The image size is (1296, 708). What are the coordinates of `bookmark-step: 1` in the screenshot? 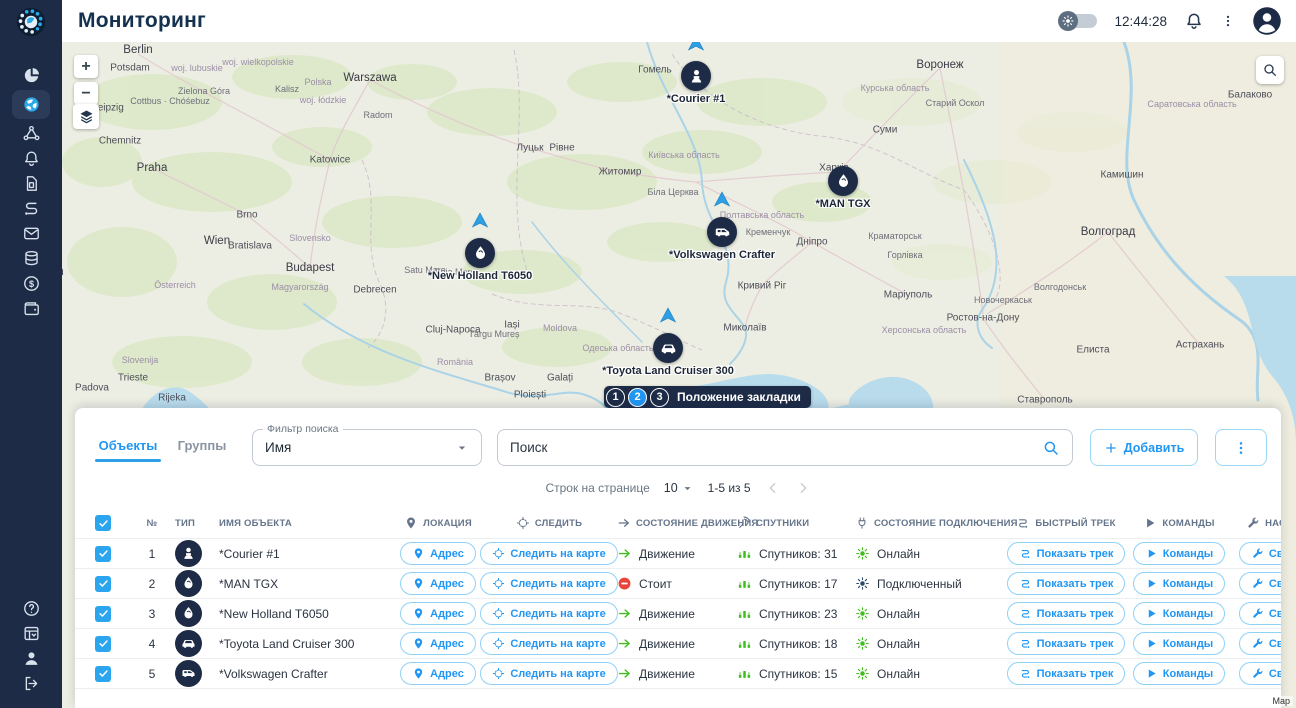 It's located at (615, 397).